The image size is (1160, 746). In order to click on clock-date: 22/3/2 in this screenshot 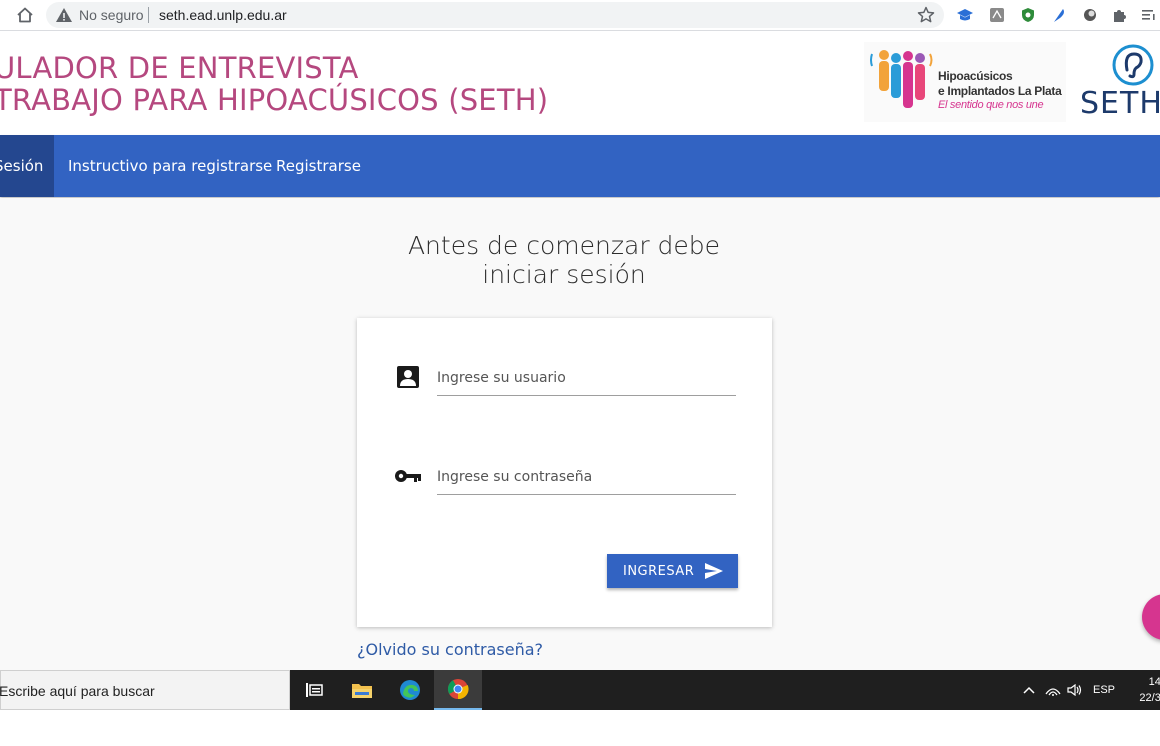, I will do `click(1149, 698)`.